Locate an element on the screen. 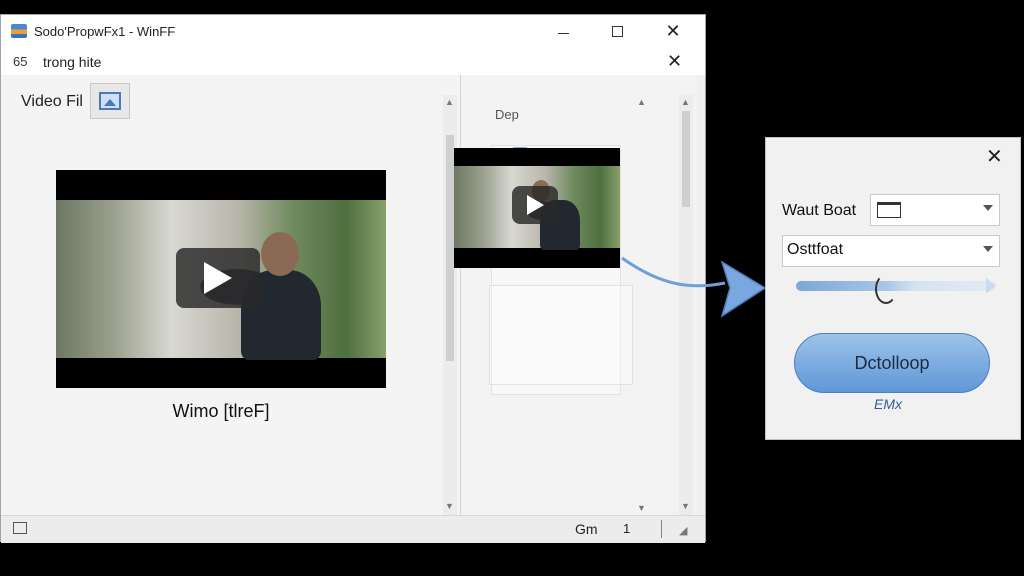 The height and width of the screenshot is (576, 1024). right-scrollbar: ▲ ▼ is located at coordinates (686, 305).